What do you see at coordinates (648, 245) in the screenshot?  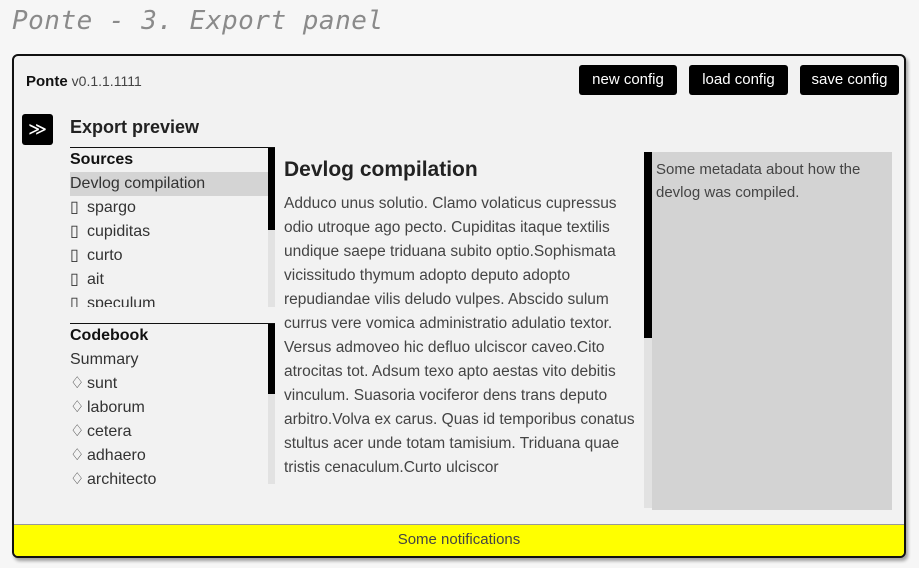 I see `metadata-scroll-thumb` at bounding box center [648, 245].